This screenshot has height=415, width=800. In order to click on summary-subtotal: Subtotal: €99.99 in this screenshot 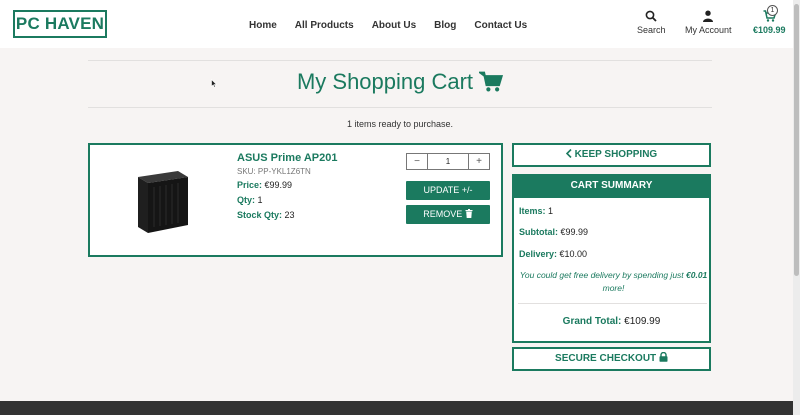, I will do `click(553, 232)`.